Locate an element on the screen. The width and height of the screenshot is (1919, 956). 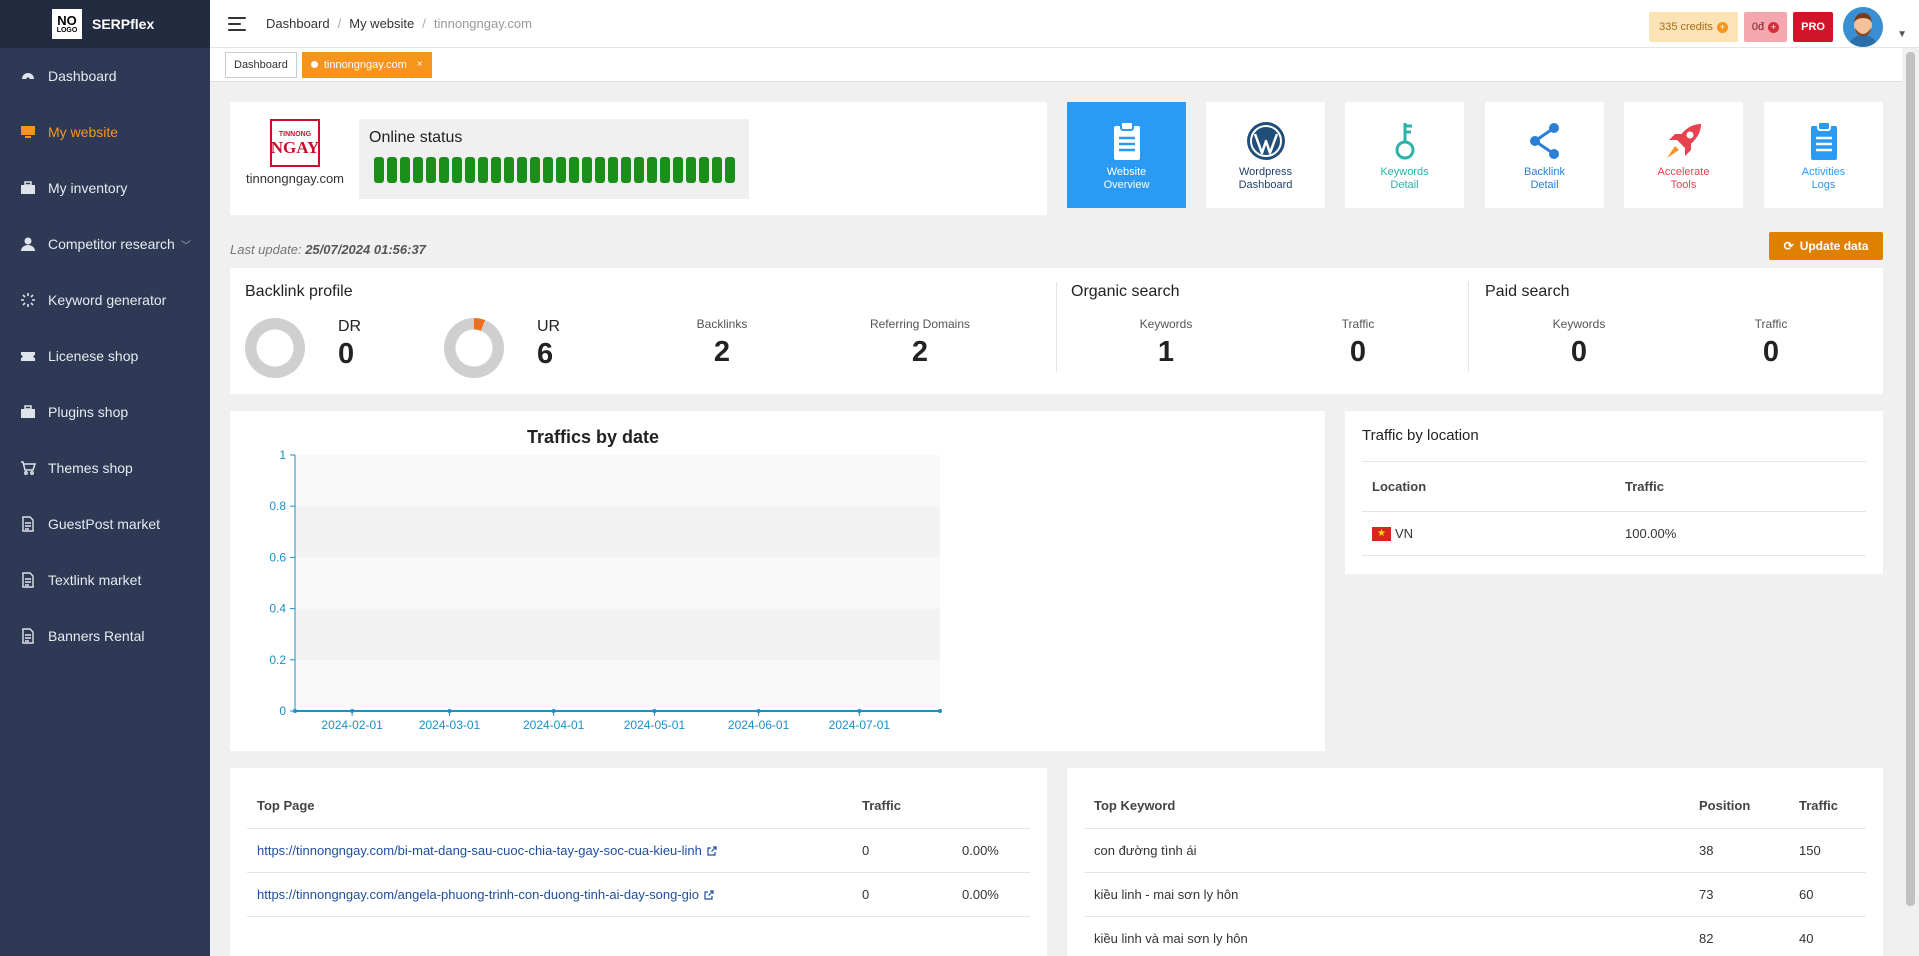
sidebar-item-themes-shop: Themes shop is located at coordinates (105, 468).